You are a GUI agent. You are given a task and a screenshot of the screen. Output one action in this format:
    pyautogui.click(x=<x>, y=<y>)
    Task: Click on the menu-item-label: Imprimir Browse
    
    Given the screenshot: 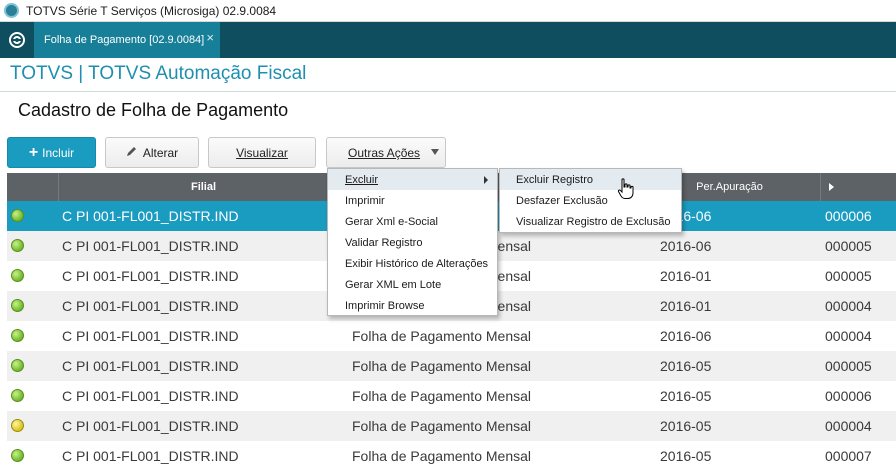 What is the action you would take?
    pyautogui.click(x=385, y=305)
    